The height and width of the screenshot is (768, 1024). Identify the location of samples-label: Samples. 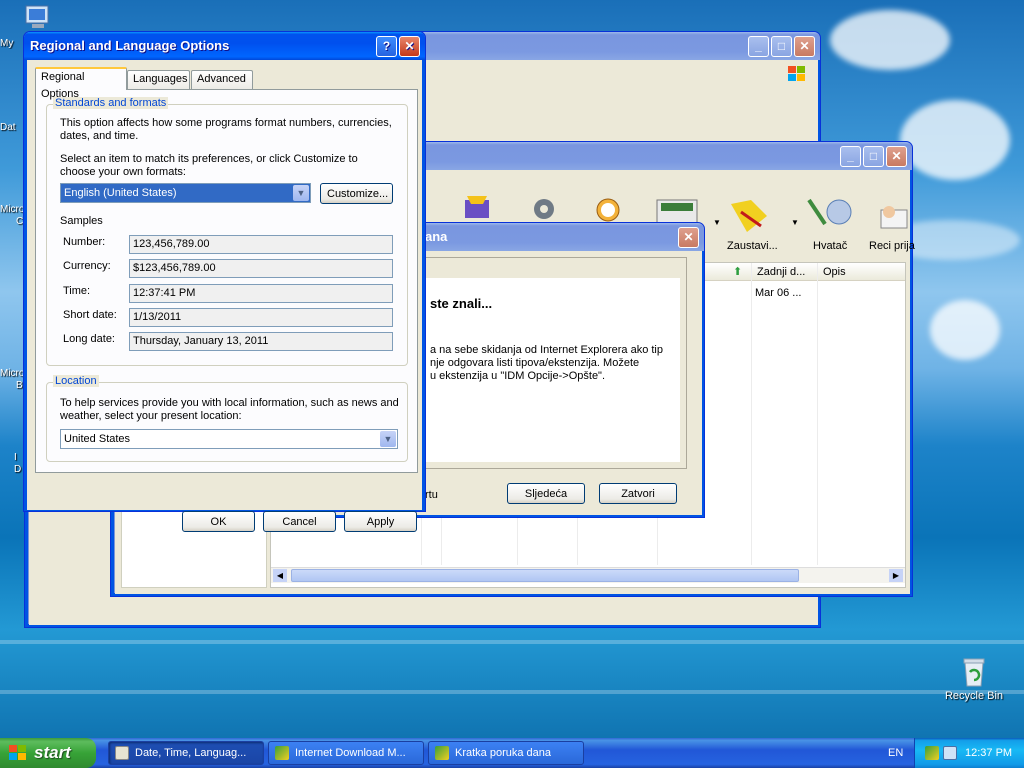
(81, 221).